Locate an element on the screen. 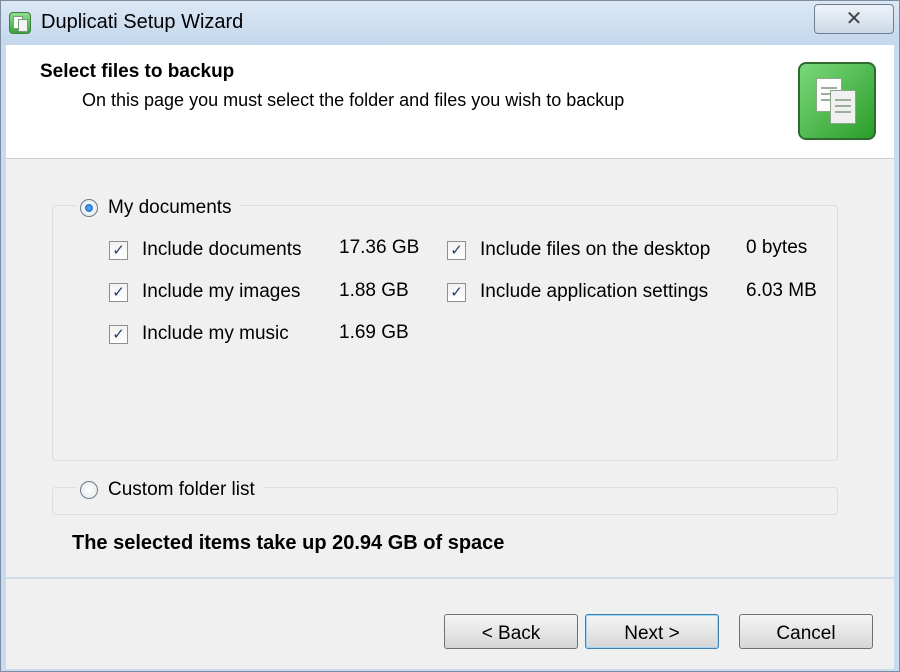 Image resolution: width=900 pixels, height=672 pixels. duplicati-icon is located at coordinates (20, 23).